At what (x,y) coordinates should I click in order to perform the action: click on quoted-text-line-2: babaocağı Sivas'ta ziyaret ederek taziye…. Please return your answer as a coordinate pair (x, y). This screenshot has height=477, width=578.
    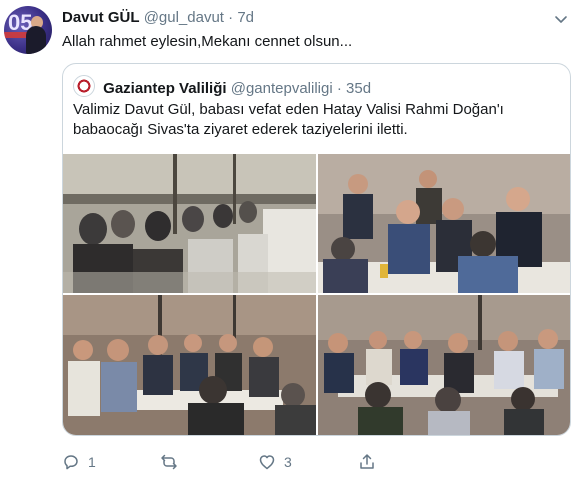
    Looking at the image, I should click on (240, 129).